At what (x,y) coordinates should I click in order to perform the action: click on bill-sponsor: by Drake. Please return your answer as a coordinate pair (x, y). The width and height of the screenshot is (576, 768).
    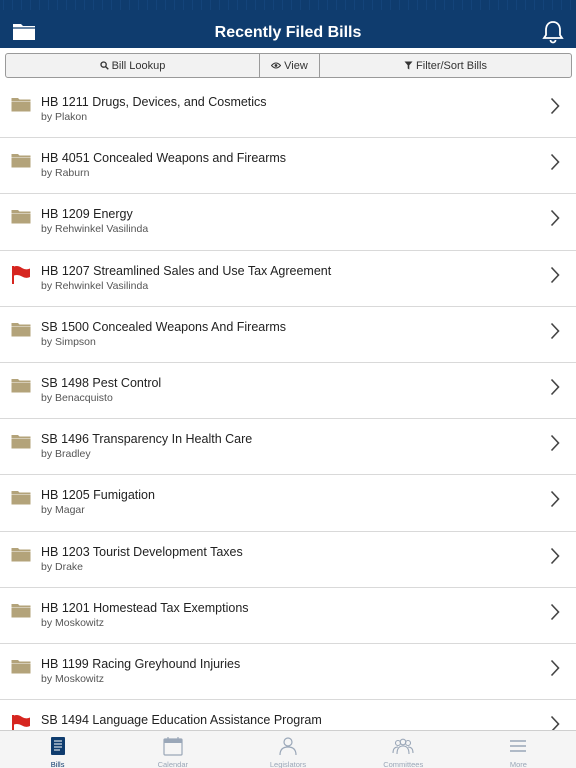
    Looking at the image, I should click on (62, 566).